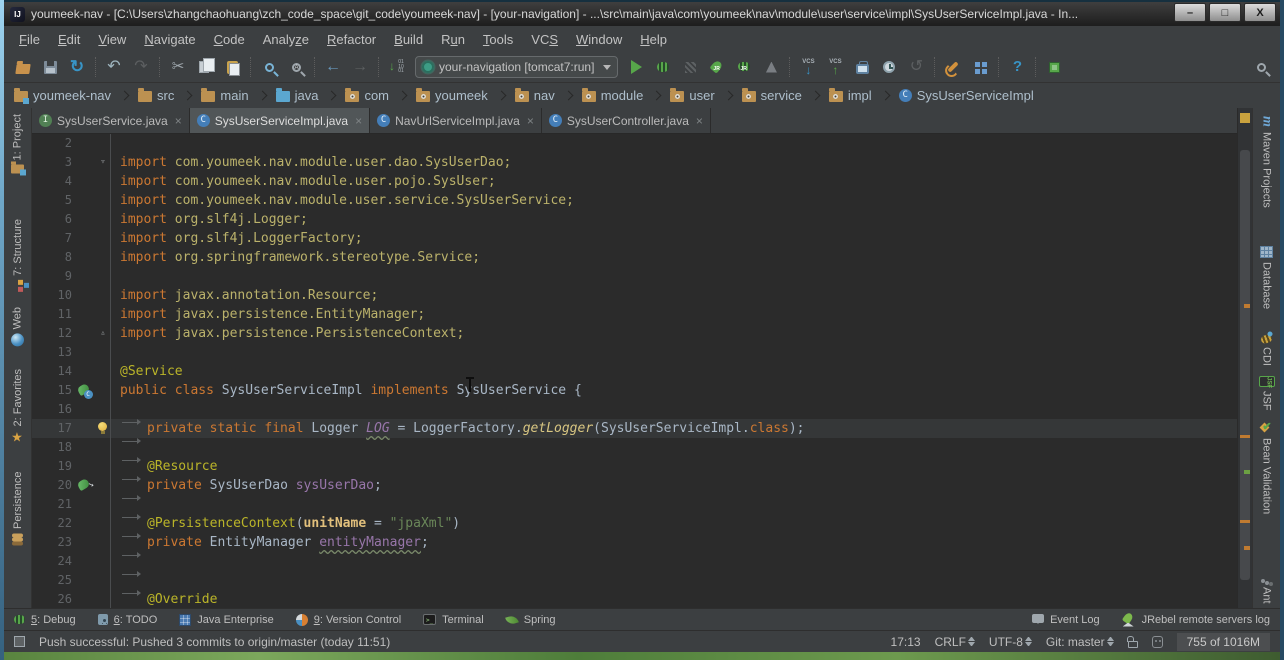 This screenshot has width=1284, height=660. What do you see at coordinates (634, 583) in the screenshot?
I see `code-line: 25` at bounding box center [634, 583].